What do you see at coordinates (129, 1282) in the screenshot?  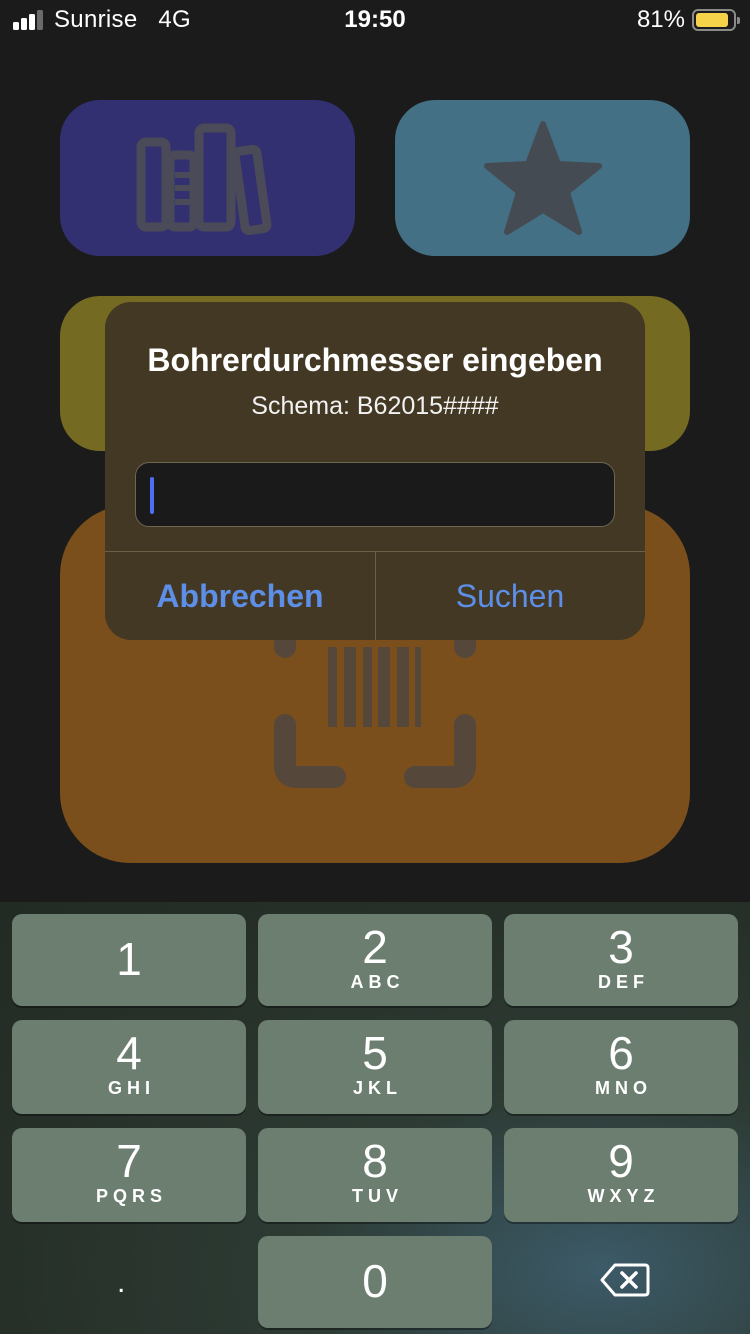 I see `key-decimal: .` at bounding box center [129, 1282].